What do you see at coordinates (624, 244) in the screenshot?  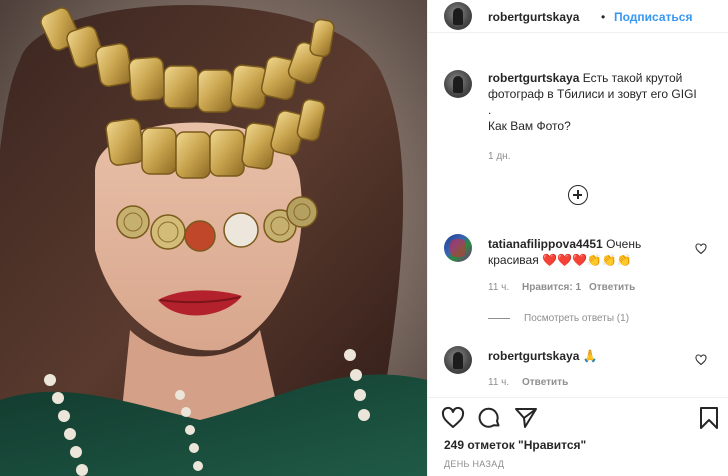 I see `comment-line-1: Очень` at bounding box center [624, 244].